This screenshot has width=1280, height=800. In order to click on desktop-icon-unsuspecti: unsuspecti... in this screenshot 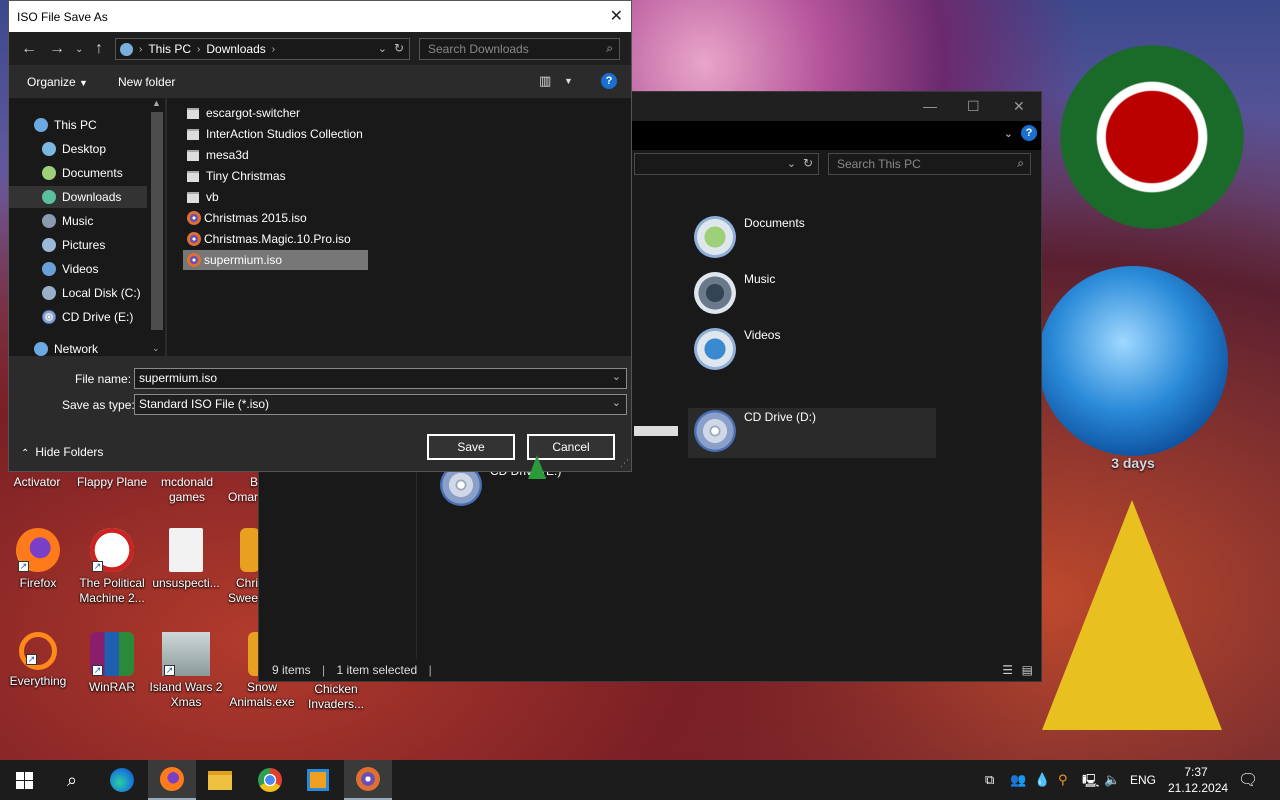, I will do `click(186, 559)`.